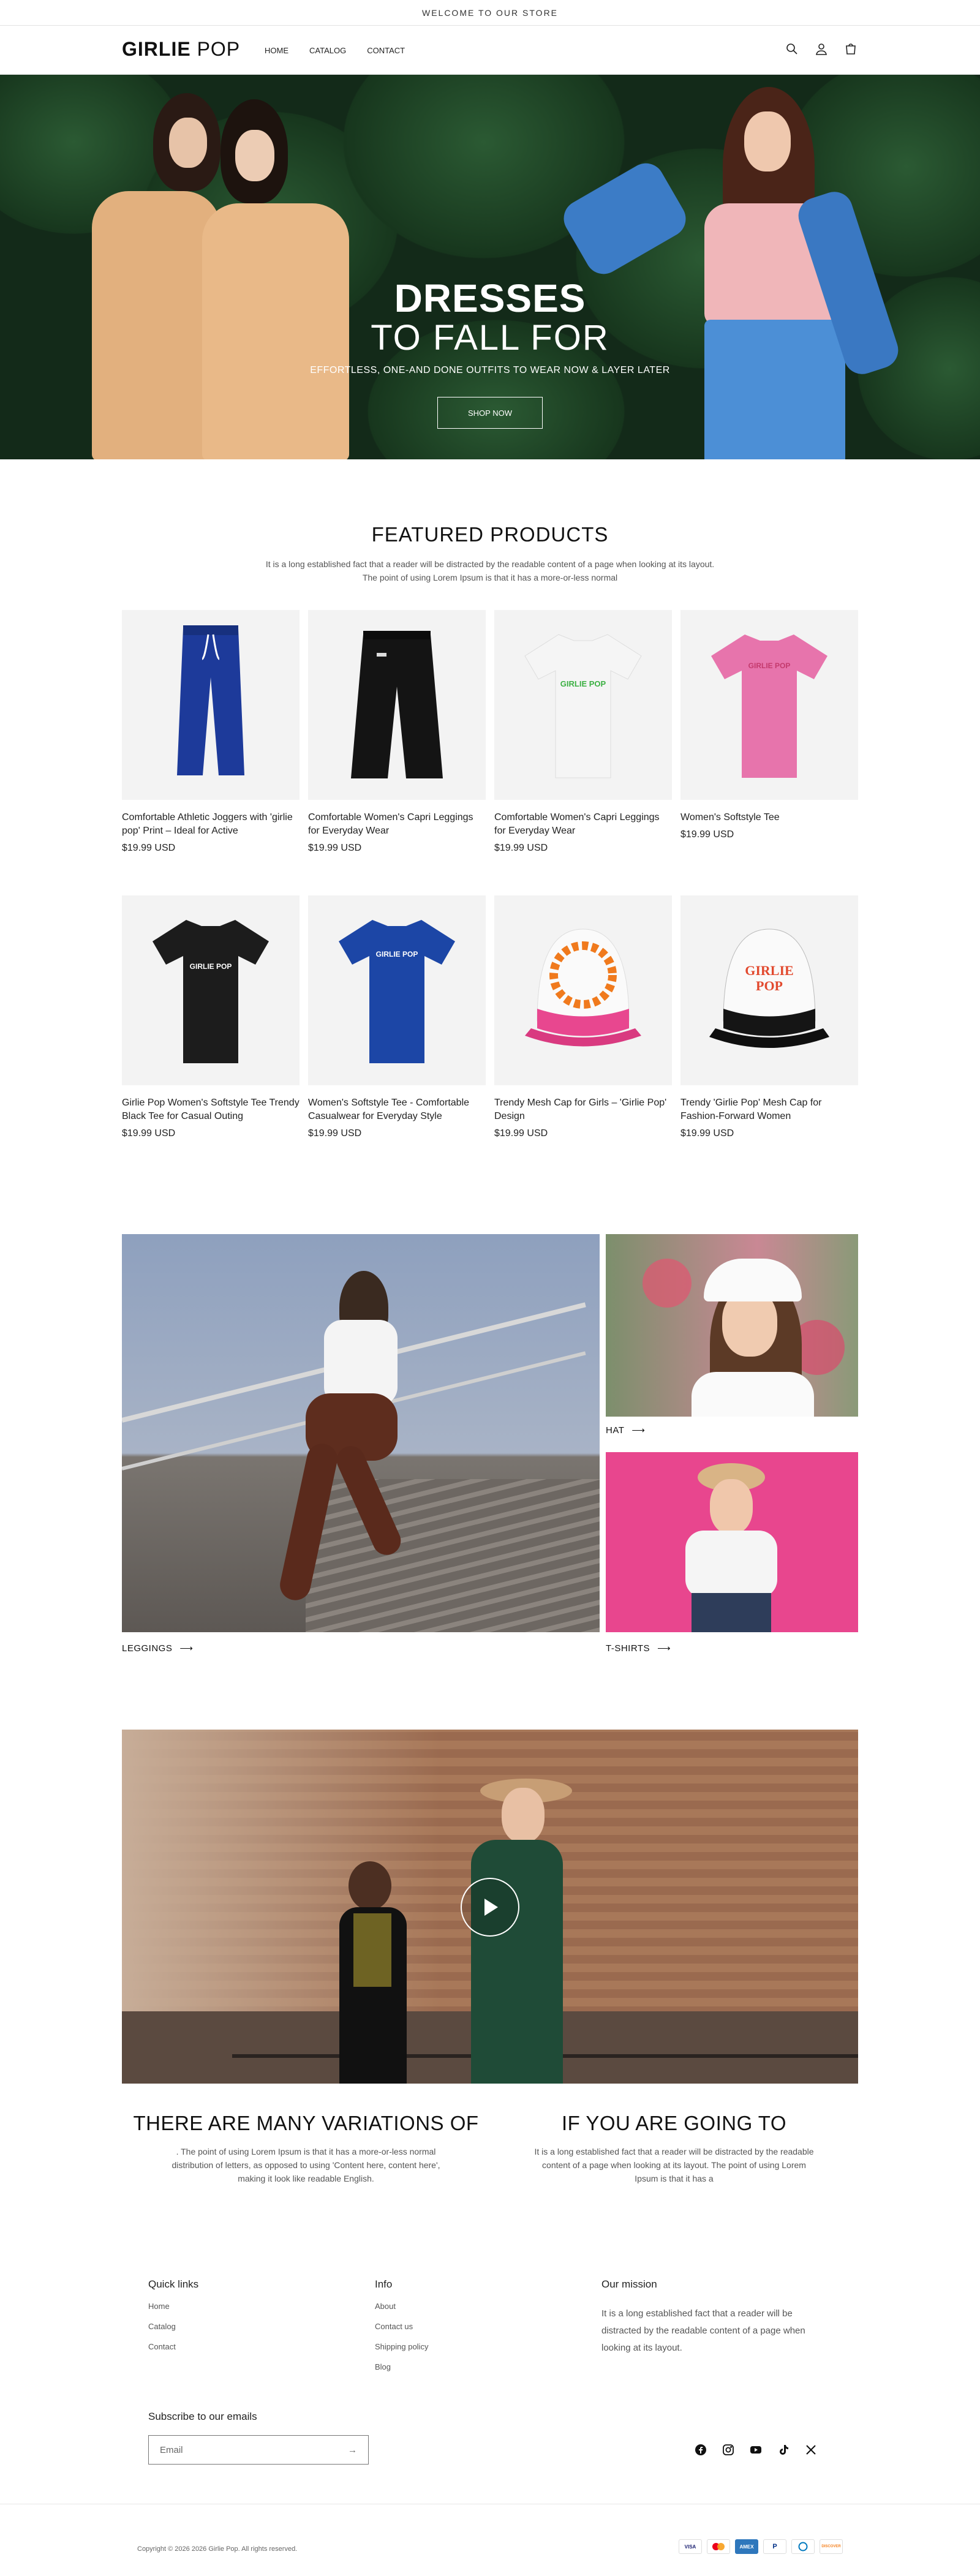  What do you see at coordinates (821, 50) in the screenshot?
I see `account-icon` at bounding box center [821, 50].